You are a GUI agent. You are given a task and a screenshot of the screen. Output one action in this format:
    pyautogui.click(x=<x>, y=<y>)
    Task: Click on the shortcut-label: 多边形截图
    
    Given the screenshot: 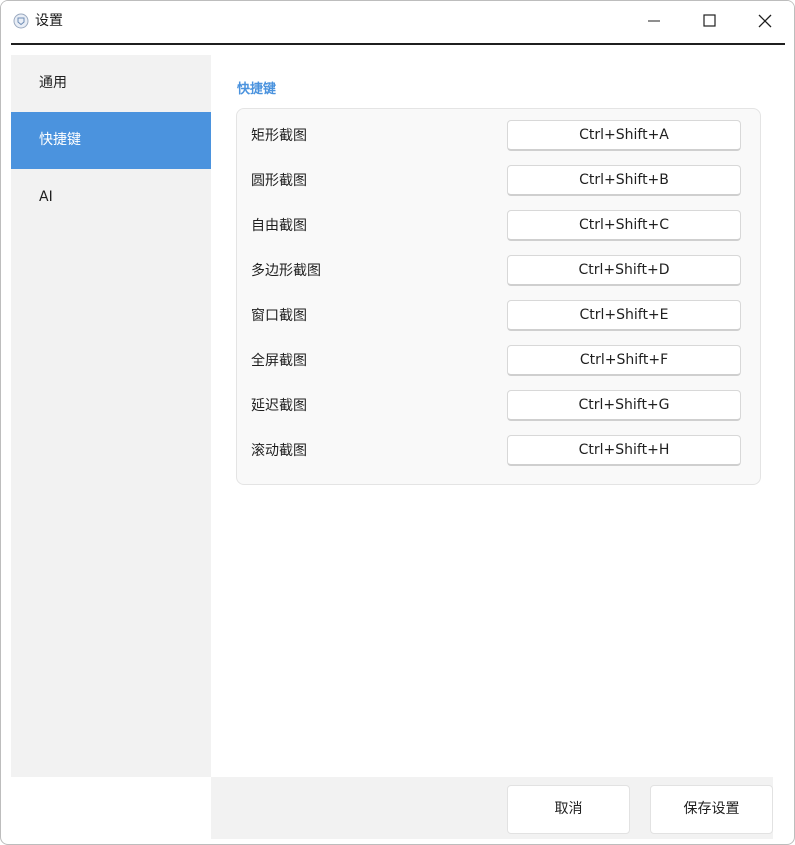 What is the action you would take?
    pyautogui.click(x=286, y=271)
    